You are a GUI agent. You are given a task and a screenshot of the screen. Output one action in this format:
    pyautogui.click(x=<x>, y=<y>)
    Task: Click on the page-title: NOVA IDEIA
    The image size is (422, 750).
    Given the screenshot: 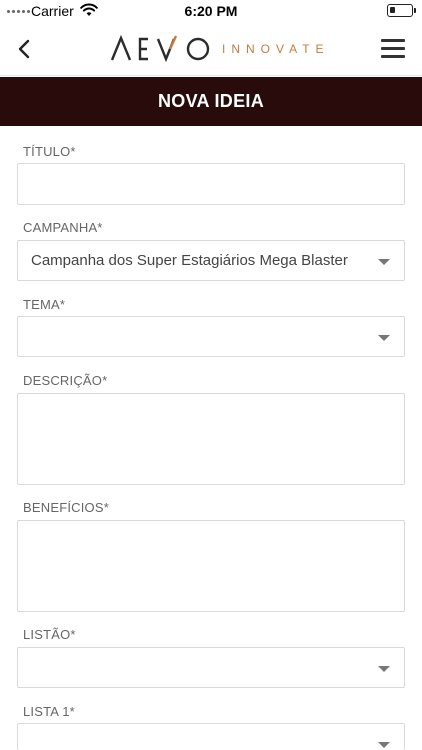 What is the action you would take?
    pyautogui.click(x=210, y=101)
    